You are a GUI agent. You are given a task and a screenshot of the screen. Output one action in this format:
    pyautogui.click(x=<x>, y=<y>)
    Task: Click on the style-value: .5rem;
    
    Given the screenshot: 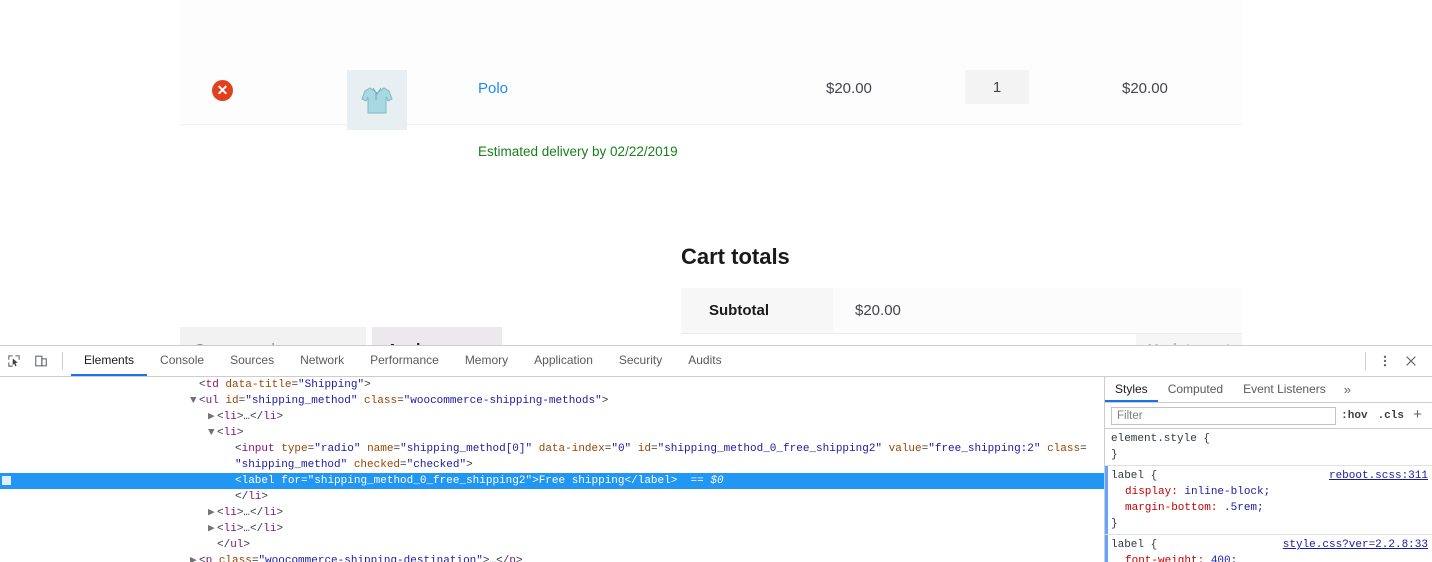 What is the action you would take?
    pyautogui.click(x=1244, y=508)
    